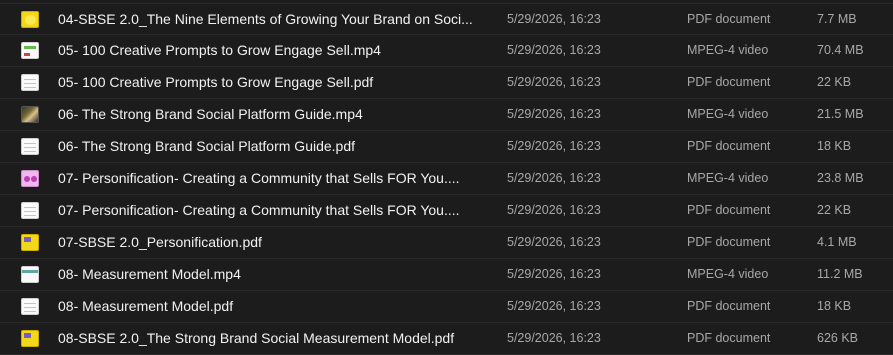 This screenshot has height=355, width=893. Describe the element at coordinates (837, 19) in the screenshot. I see `file-size: 7.7 MB` at that location.